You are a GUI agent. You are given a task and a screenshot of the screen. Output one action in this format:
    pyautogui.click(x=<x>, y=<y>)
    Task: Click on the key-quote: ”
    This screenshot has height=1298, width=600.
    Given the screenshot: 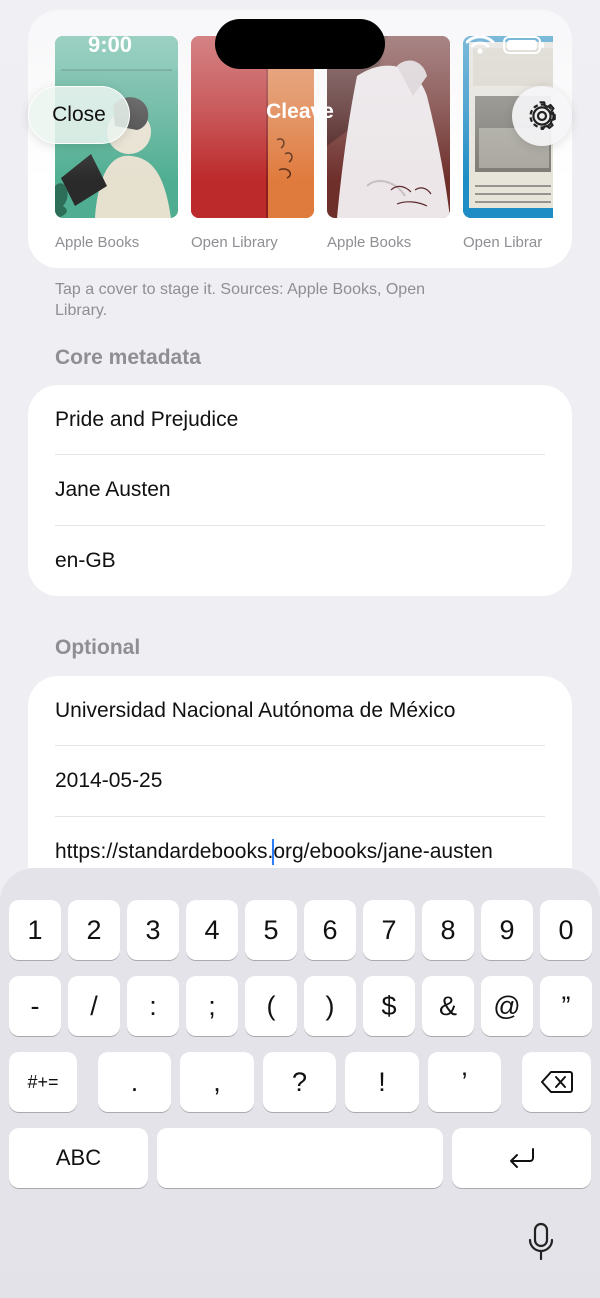 What is the action you would take?
    pyautogui.click(x=566, y=1006)
    